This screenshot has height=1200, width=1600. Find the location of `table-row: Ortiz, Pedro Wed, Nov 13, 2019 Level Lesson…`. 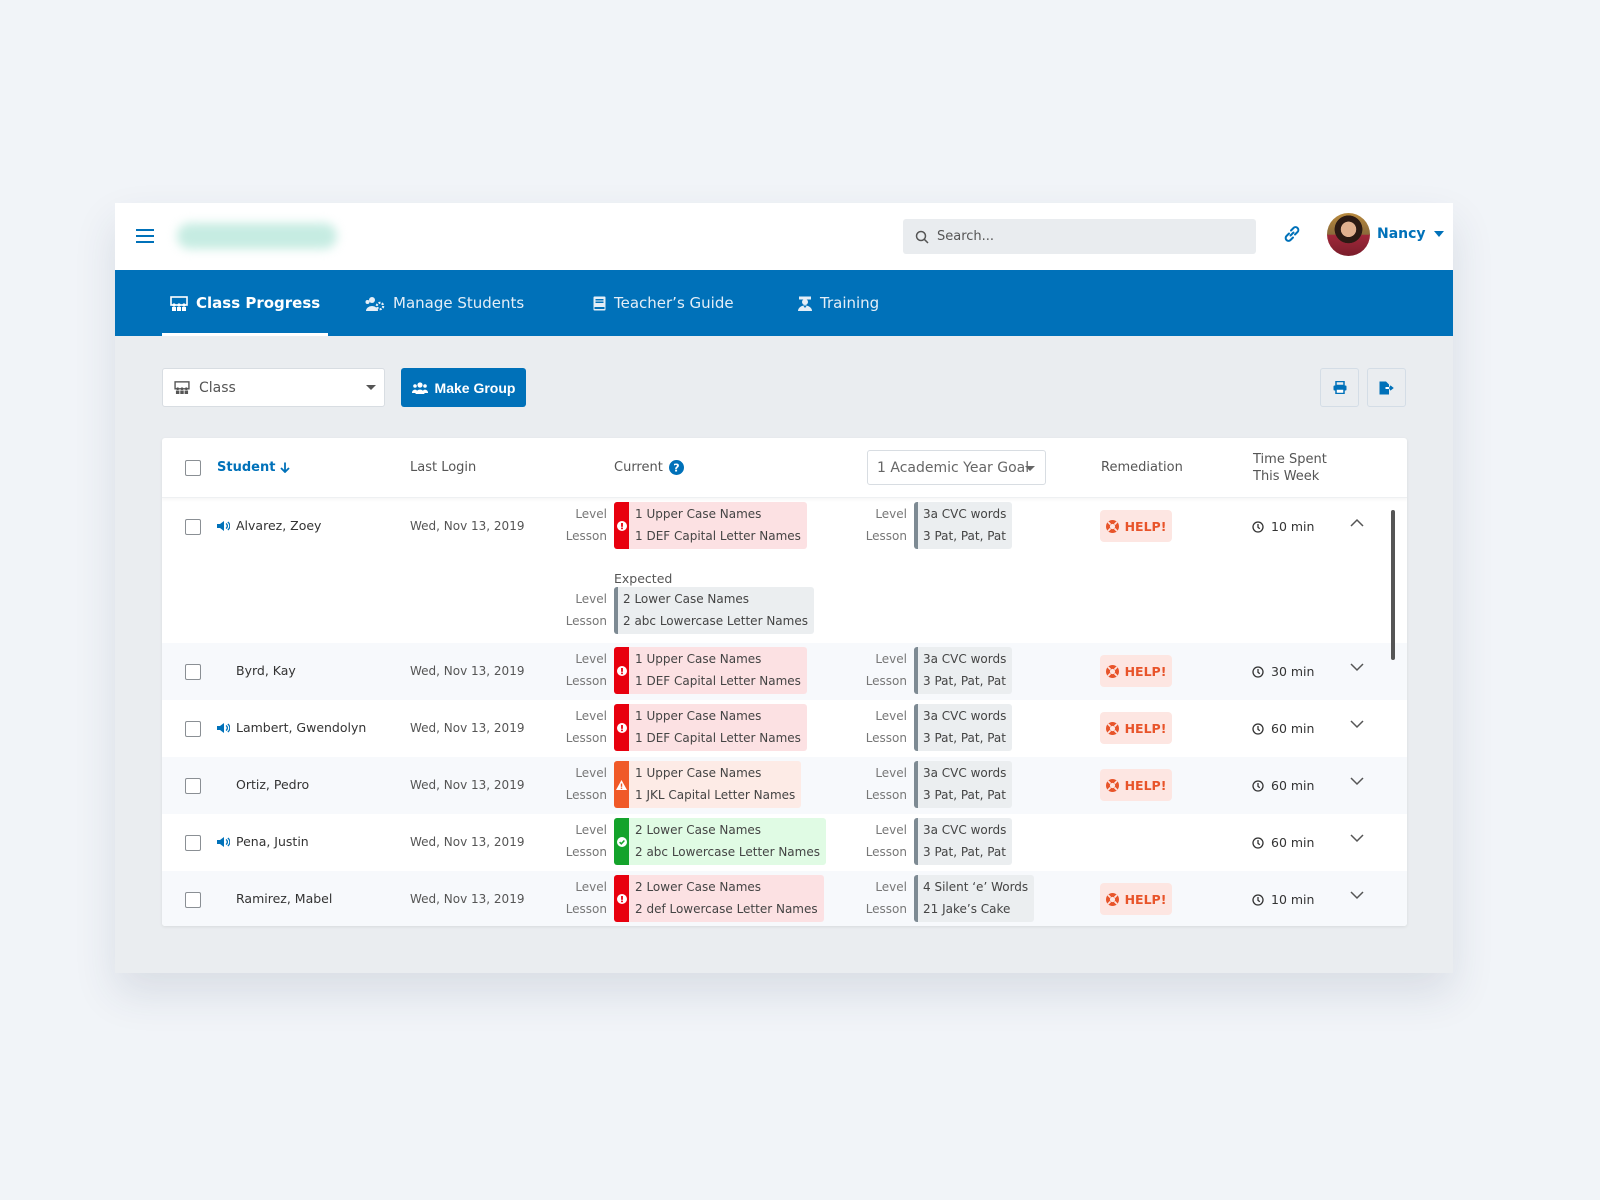

table-row: Ortiz, Pedro Wed, Nov 13, 2019 Level Lesson… is located at coordinates (784, 785).